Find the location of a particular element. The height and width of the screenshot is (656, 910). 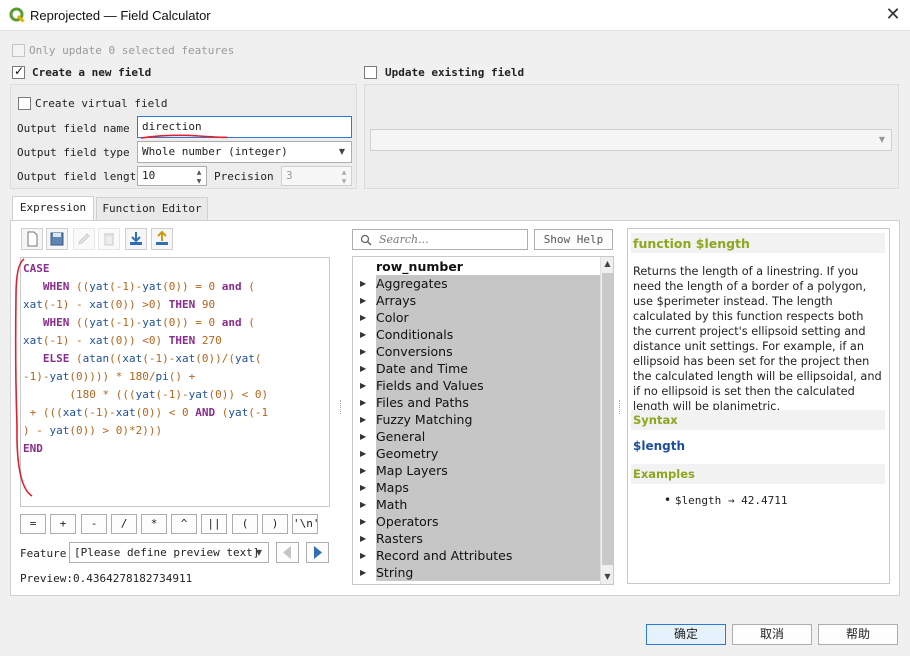

function-group-item: ▶ Files and Paths is located at coordinates (476, 402).